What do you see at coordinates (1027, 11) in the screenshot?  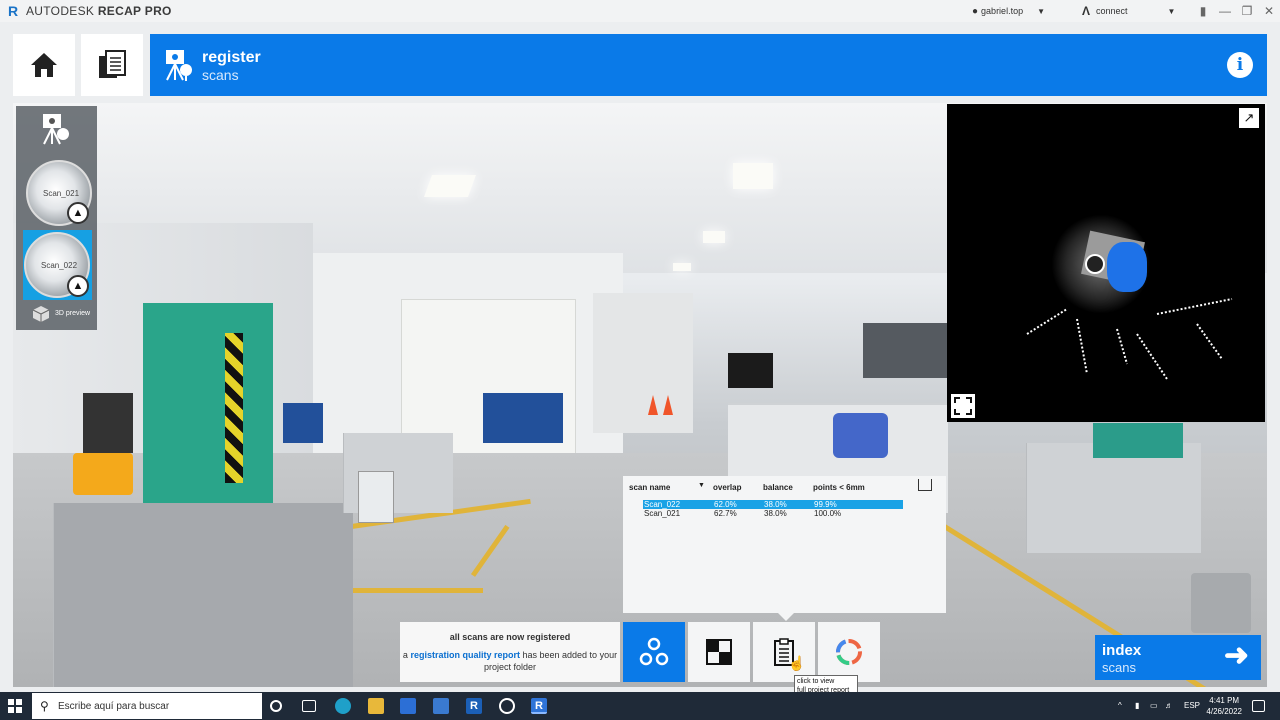 I see `user-menu: ● gabriel.top ▼` at bounding box center [1027, 11].